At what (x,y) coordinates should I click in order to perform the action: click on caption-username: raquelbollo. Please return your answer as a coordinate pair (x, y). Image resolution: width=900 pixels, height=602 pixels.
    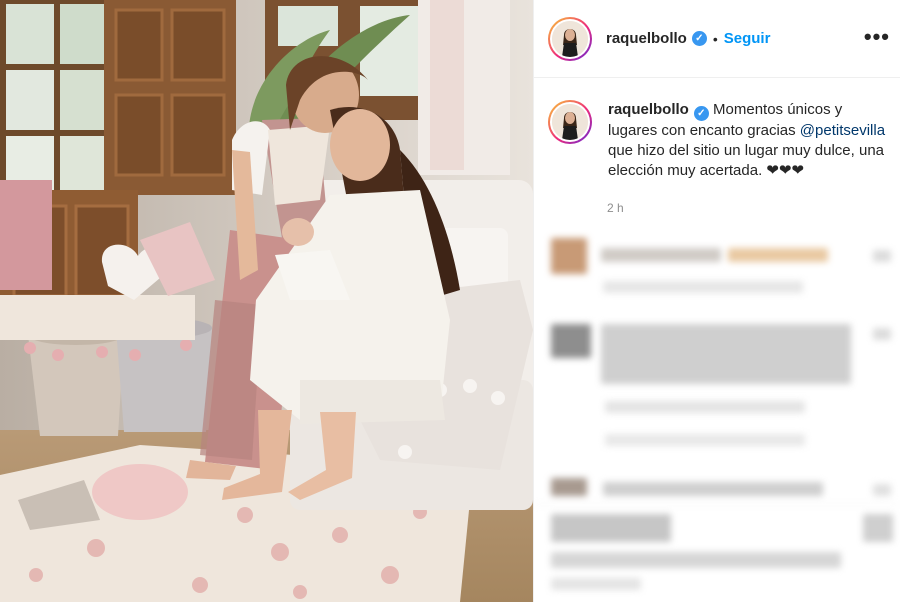
    Looking at the image, I should click on (648, 109).